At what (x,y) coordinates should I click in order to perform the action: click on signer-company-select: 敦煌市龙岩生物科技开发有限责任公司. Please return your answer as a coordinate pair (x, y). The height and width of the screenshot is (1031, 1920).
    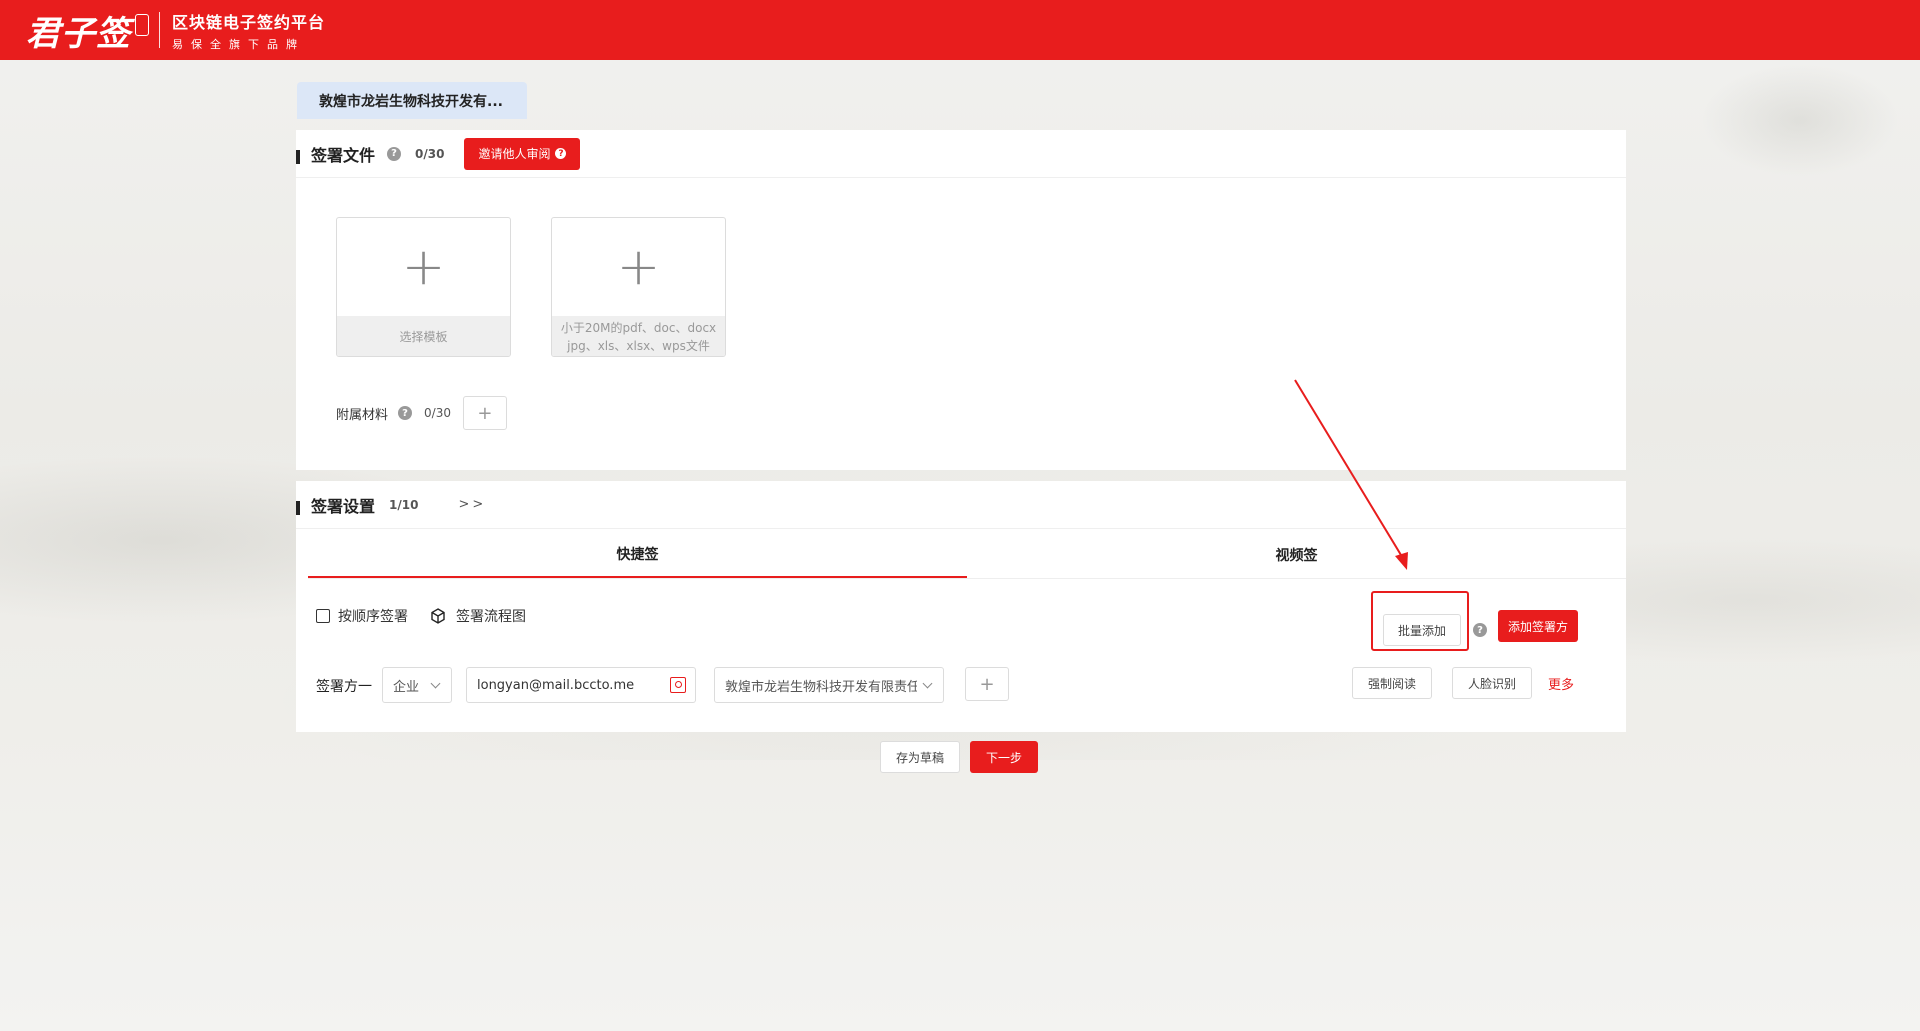
    Looking at the image, I should click on (829, 685).